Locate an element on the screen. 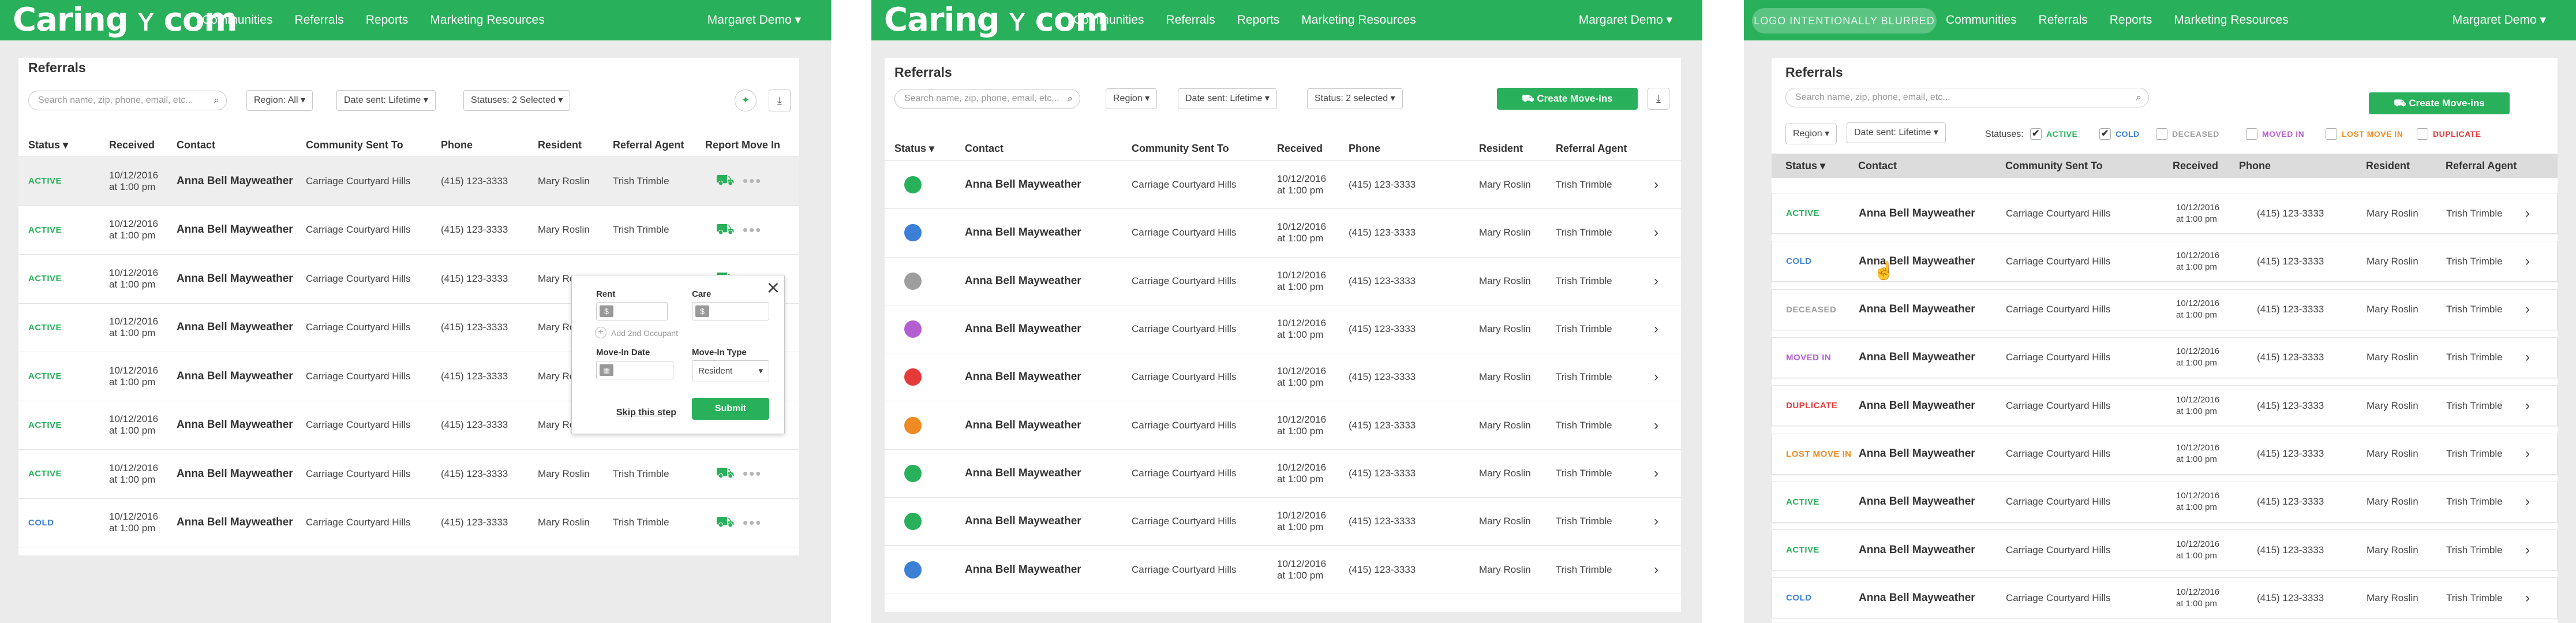 Image resolution: width=2576 pixels, height=623 pixels. status-dropdown: Status: 2 selected ▾ is located at coordinates (1355, 99).